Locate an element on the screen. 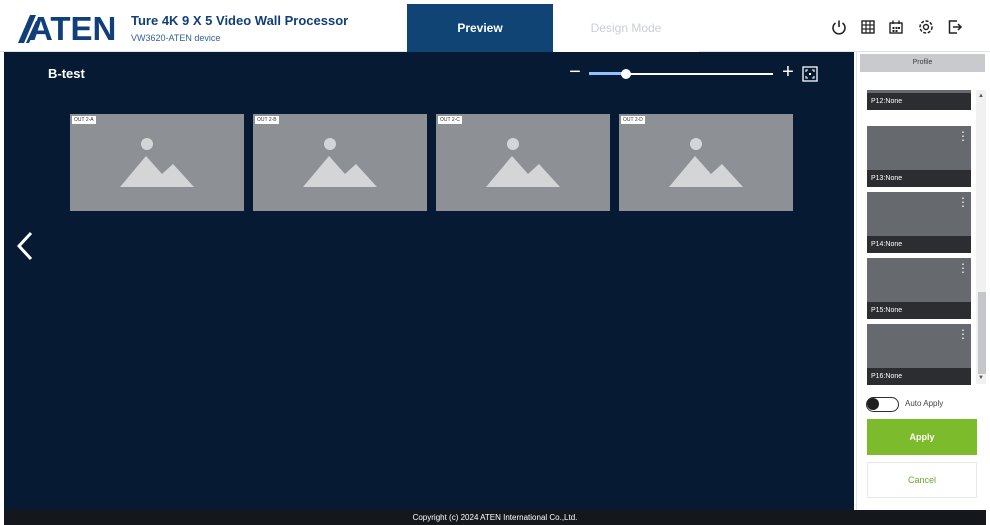 Image resolution: width=990 pixels, height=525 pixels. tab-preview: Preview is located at coordinates (480, 28).